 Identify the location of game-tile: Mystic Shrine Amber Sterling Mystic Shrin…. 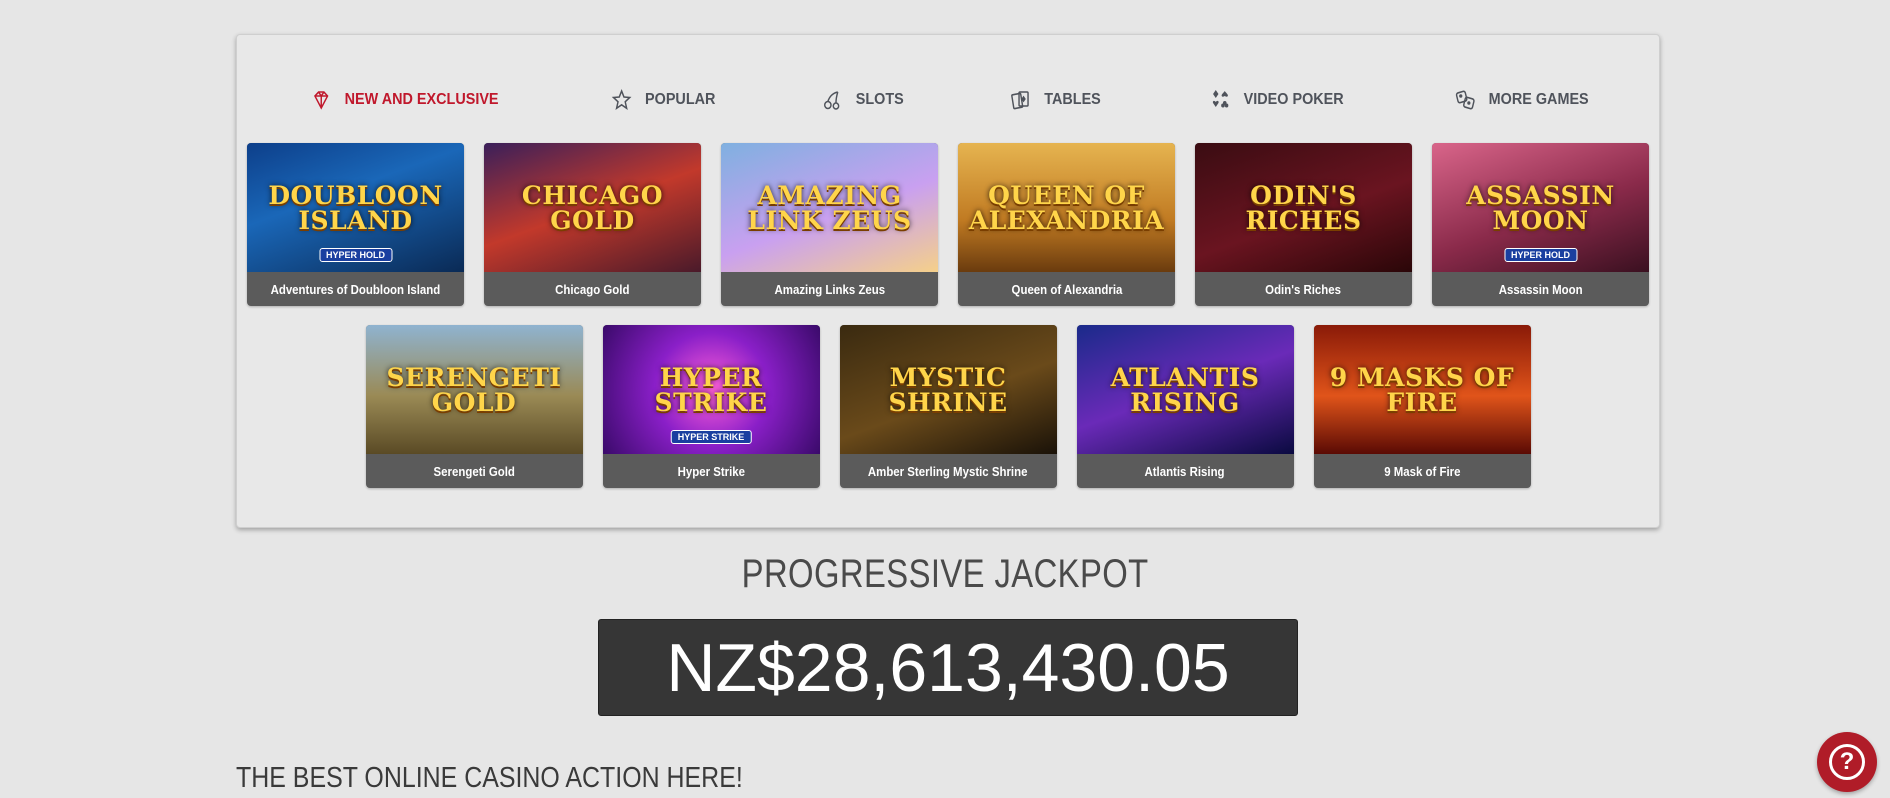
(948, 406).